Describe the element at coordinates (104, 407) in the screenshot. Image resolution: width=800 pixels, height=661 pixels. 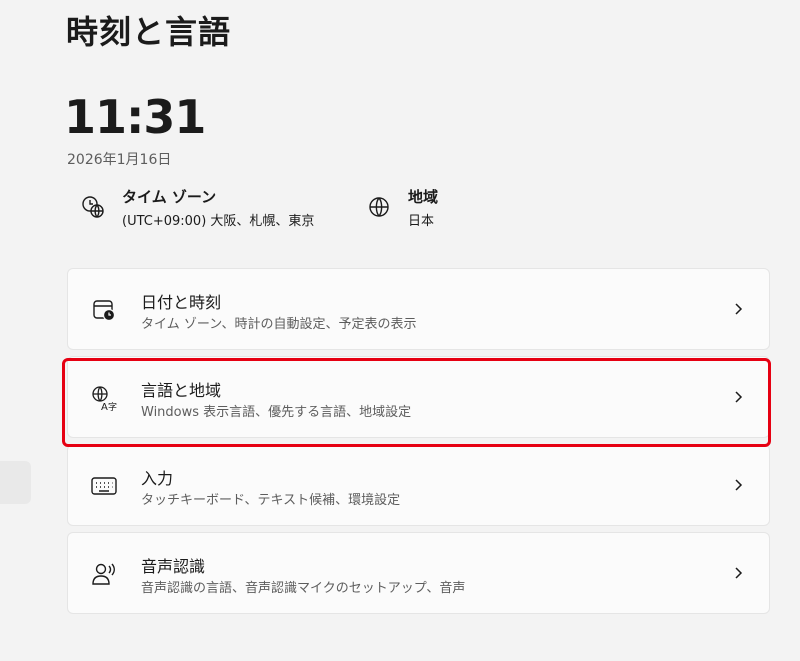
I see `svg-text: A` at that location.